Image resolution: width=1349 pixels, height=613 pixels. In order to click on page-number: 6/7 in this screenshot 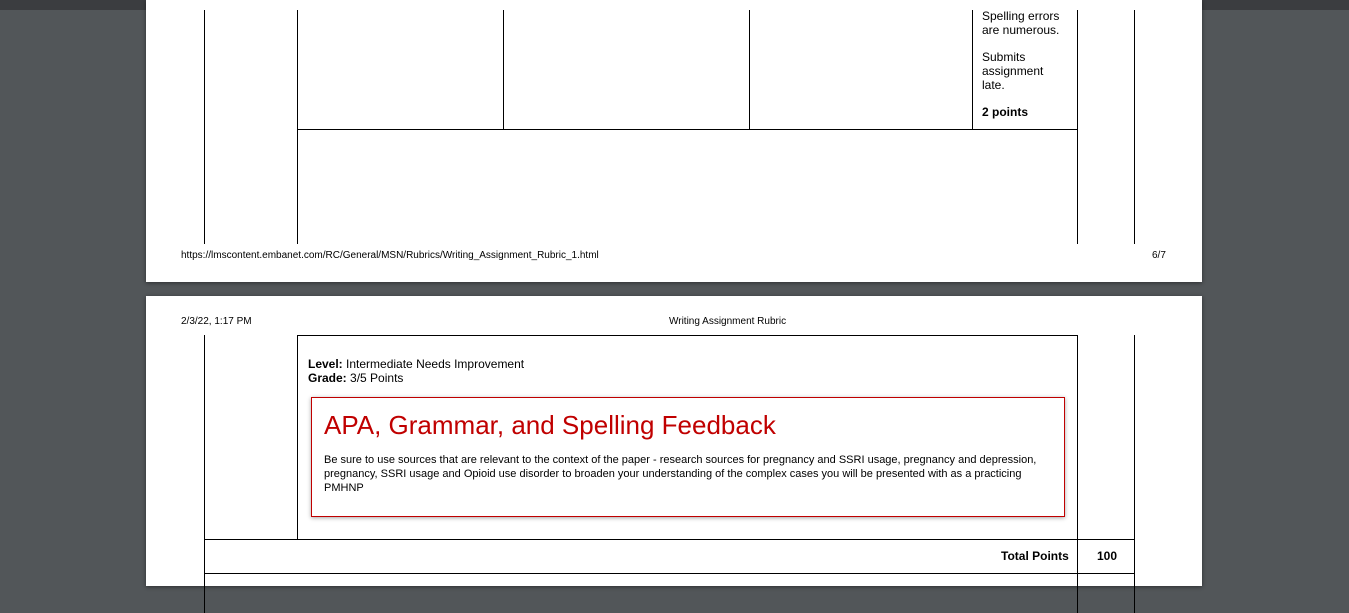, I will do `click(1159, 255)`.